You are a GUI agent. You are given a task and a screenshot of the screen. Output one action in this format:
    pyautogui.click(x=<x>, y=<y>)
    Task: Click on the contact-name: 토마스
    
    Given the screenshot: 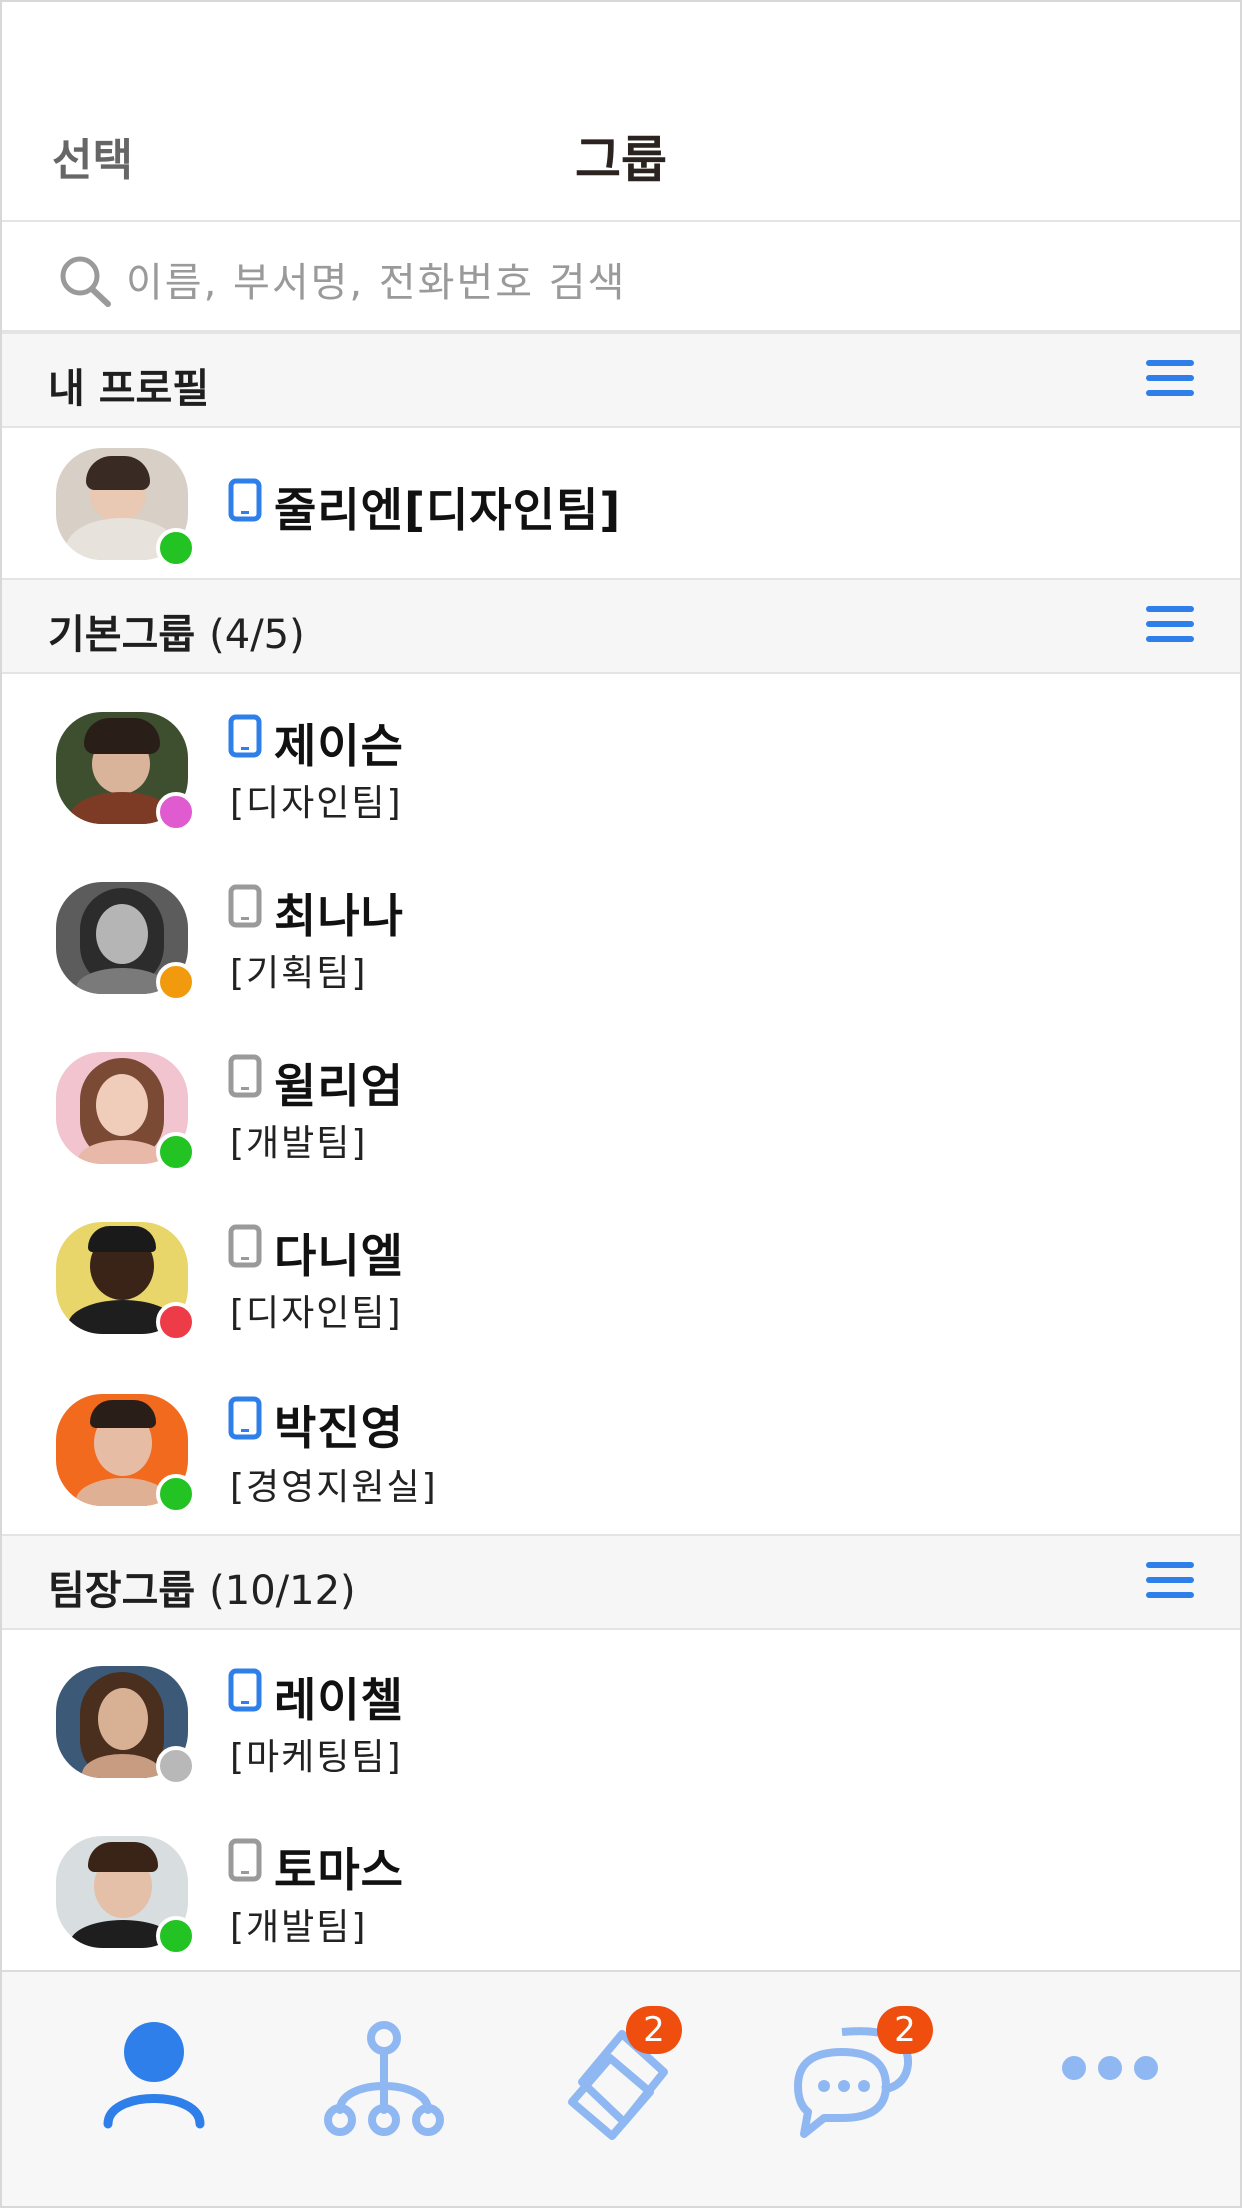 What is the action you would take?
    pyautogui.click(x=339, y=1870)
    